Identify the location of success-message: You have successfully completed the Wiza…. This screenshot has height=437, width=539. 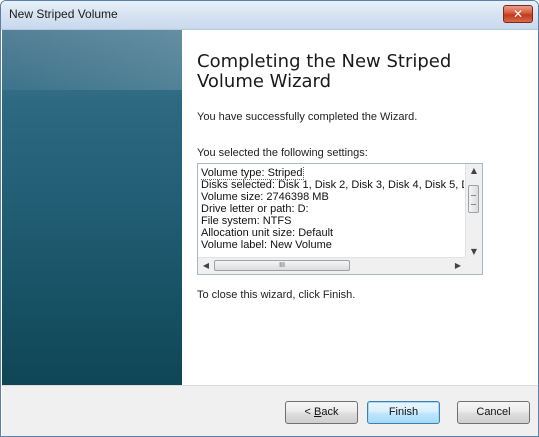
(307, 117).